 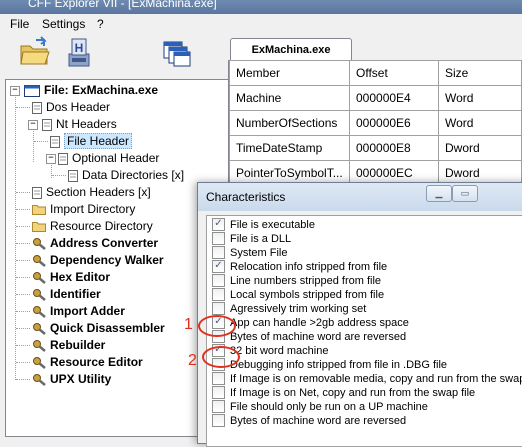 I want to click on annotation-number-1: 1, so click(x=188, y=324).